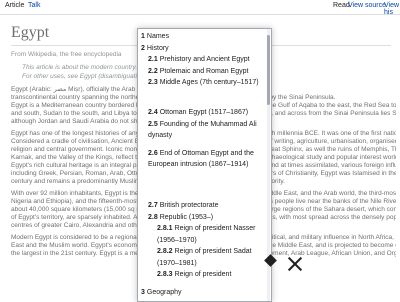 The image size is (400, 302). What do you see at coordinates (153, 153) in the screenshot?
I see `toc-item-number: 2.6` at bounding box center [153, 153].